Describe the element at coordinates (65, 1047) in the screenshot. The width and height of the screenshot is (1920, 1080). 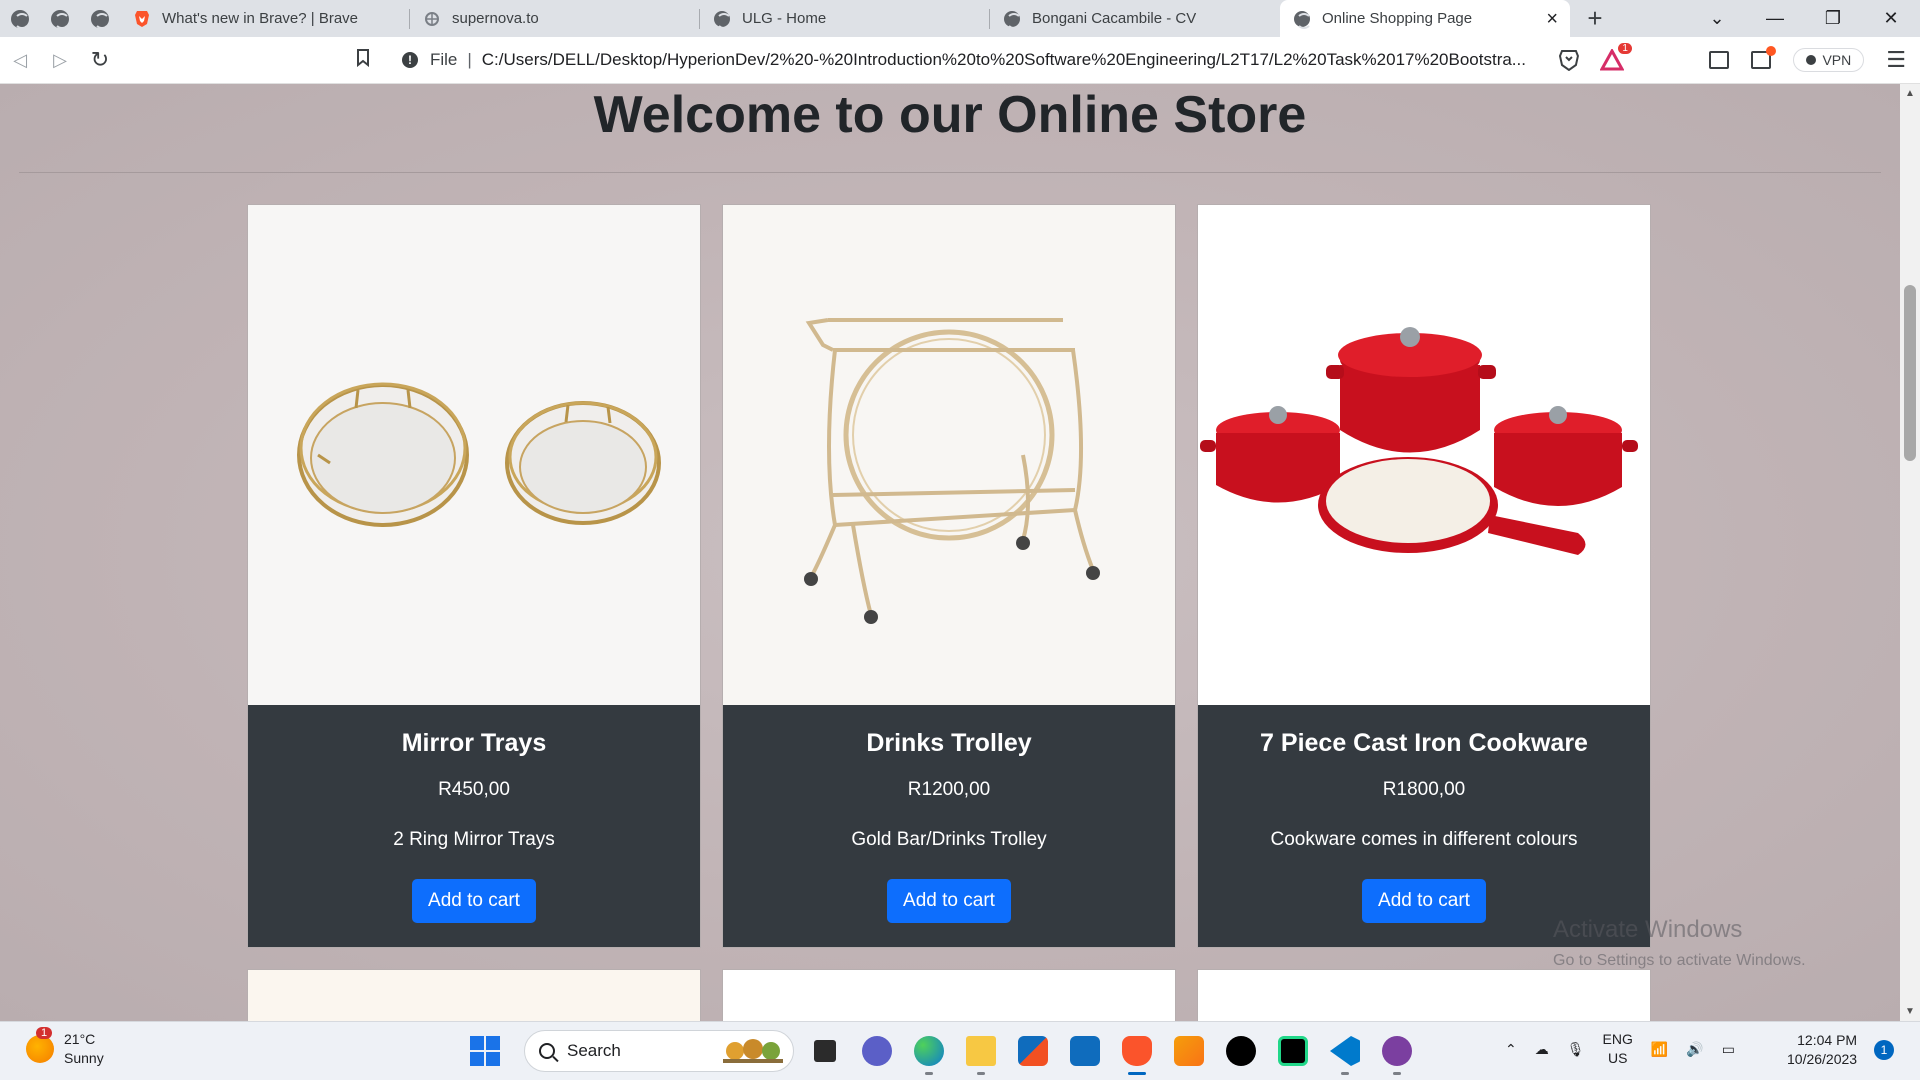
I see `weather-widget: 1 21°C Sunny` at that location.